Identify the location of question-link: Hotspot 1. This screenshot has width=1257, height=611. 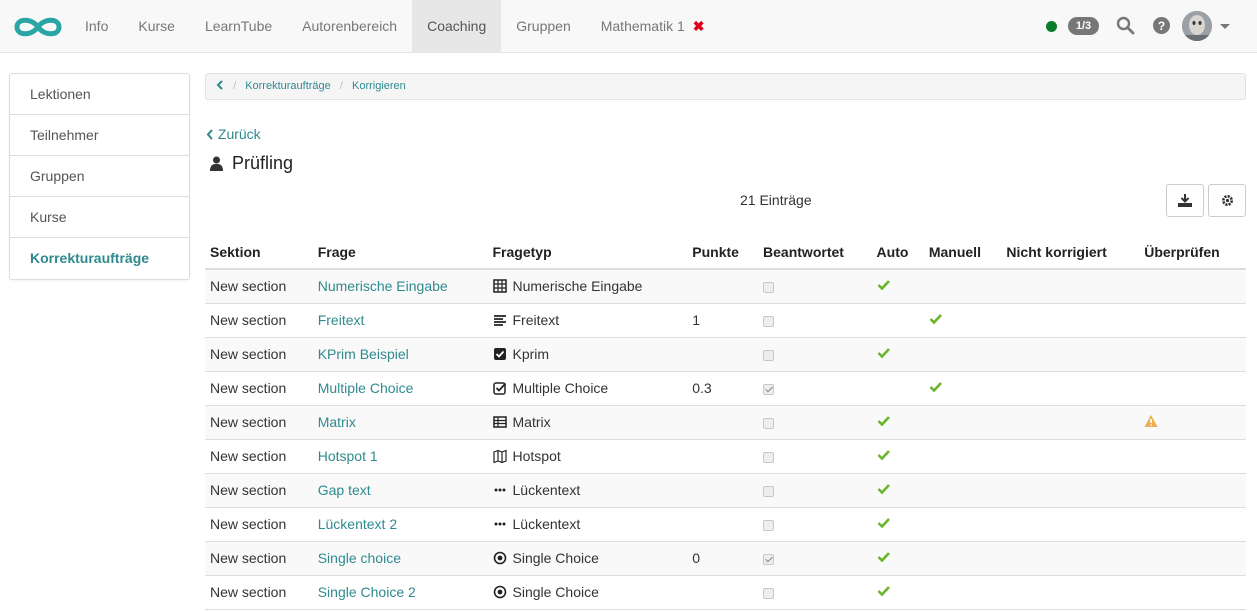
(348, 456).